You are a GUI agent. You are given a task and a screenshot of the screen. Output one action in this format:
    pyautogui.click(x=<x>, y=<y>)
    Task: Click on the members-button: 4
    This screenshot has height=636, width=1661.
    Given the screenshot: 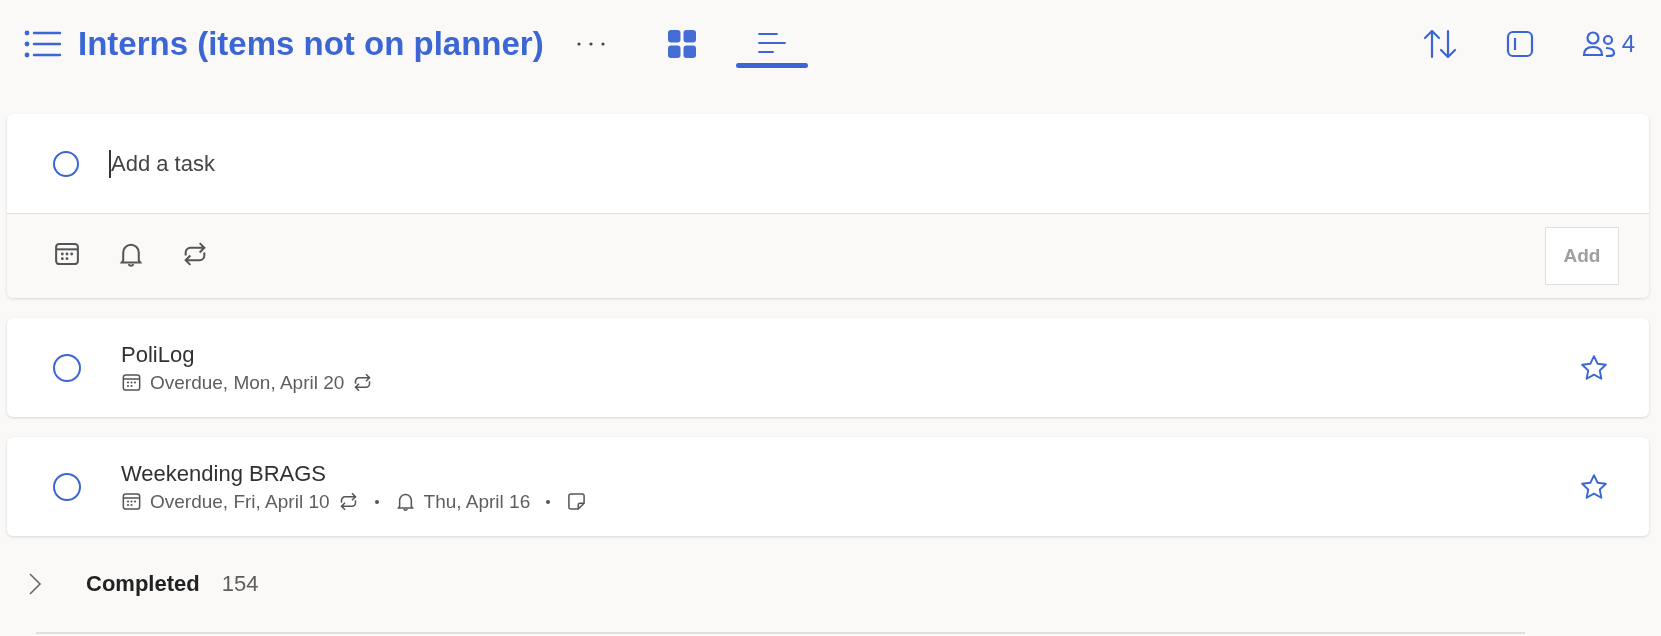 What is the action you would take?
    pyautogui.click(x=1608, y=44)
    